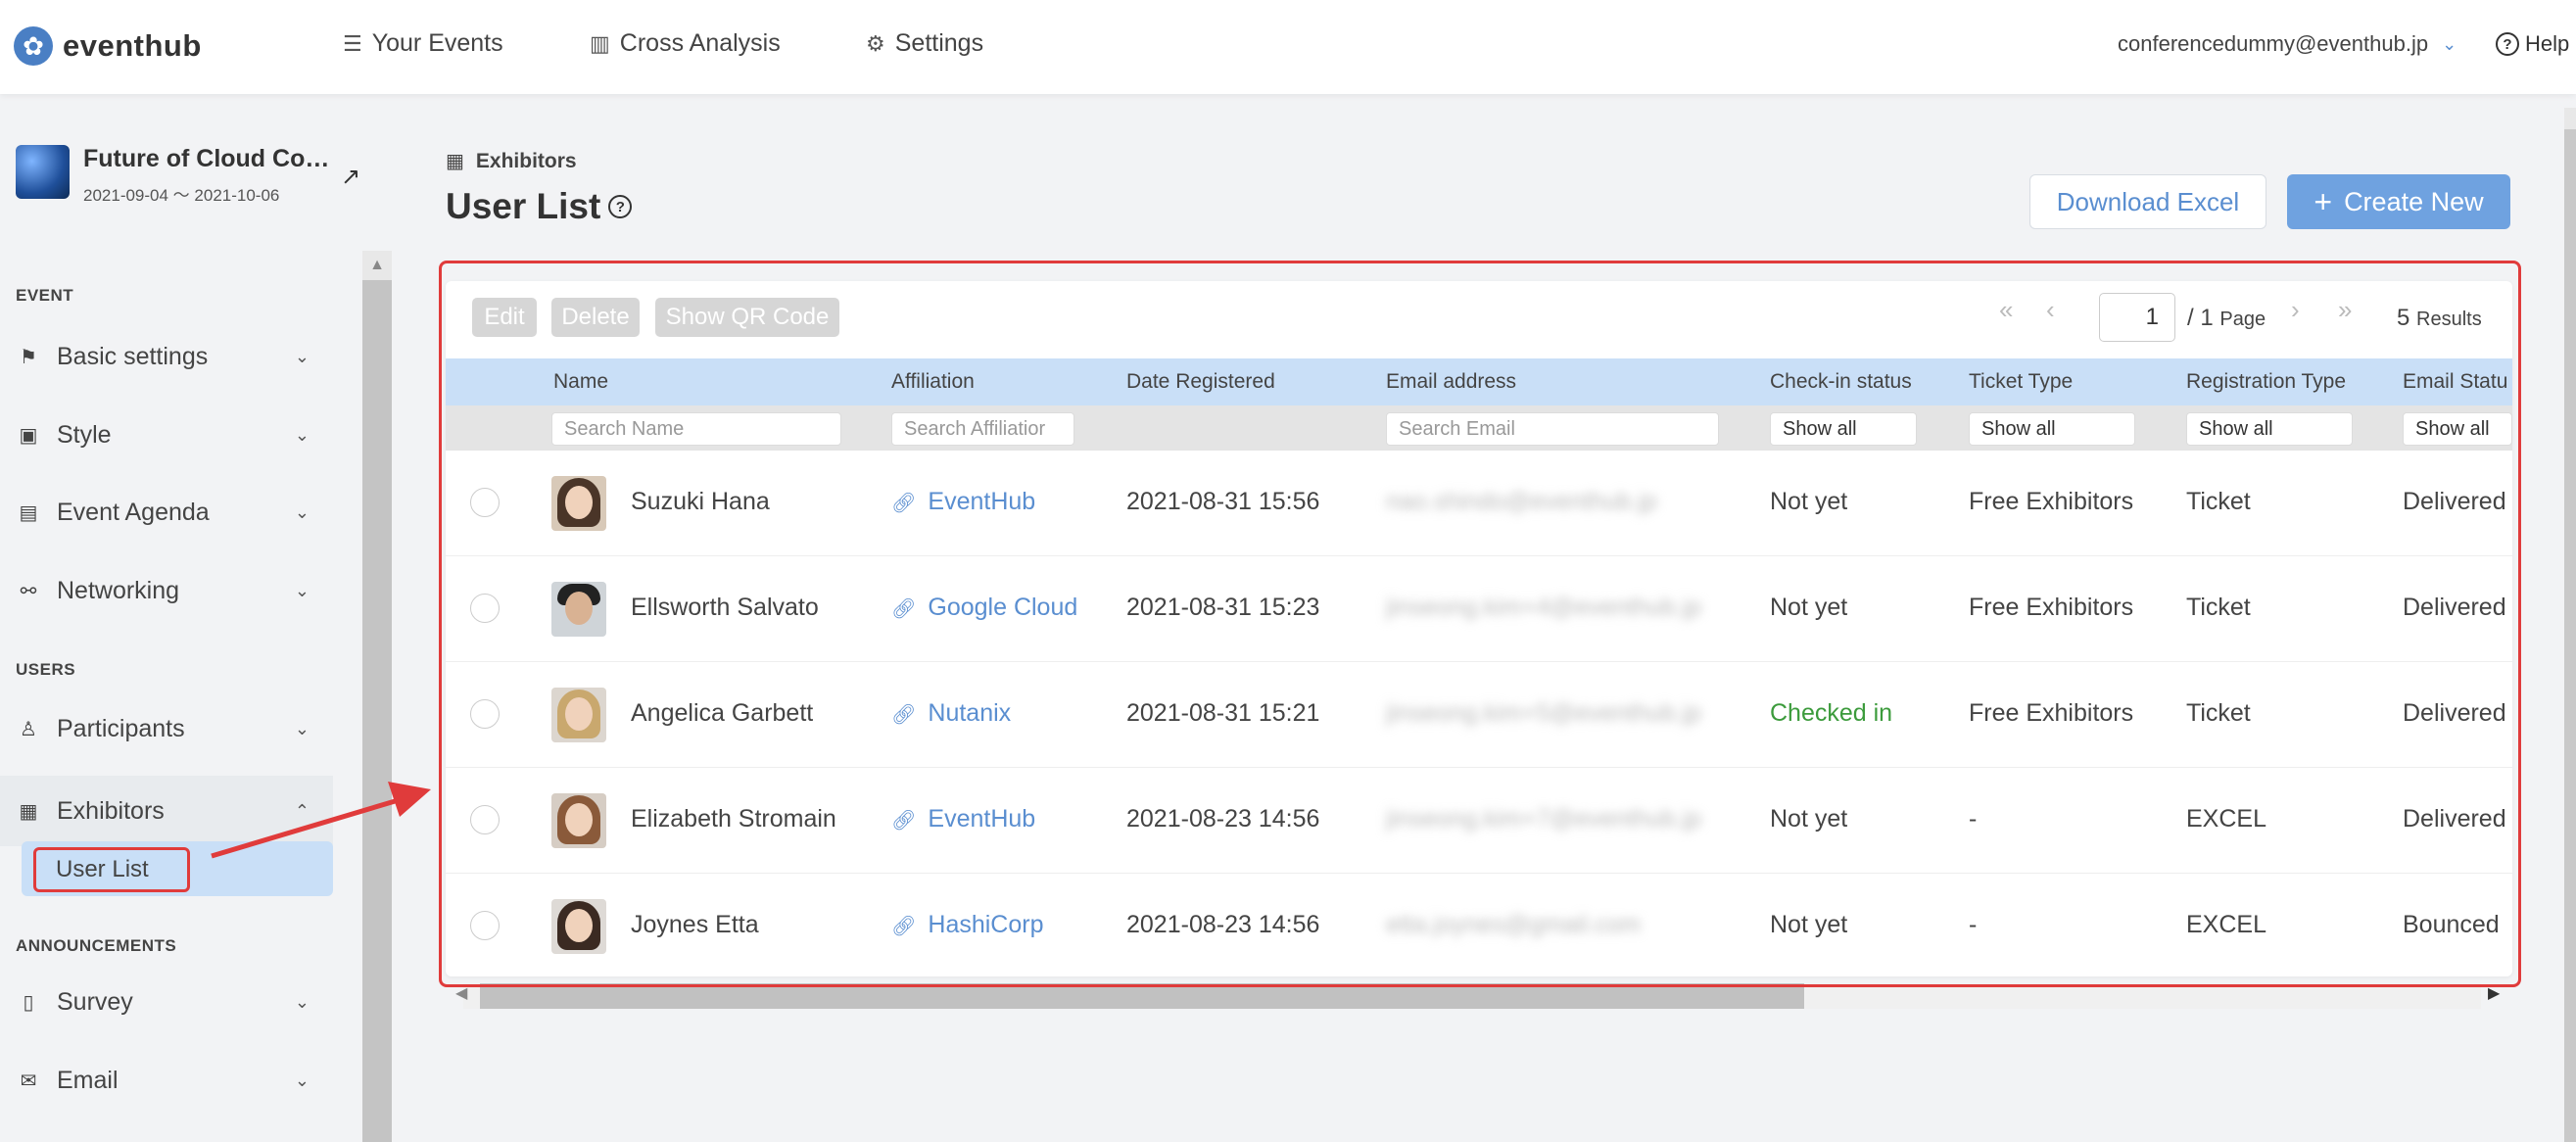 The height and width of the screenshot is (1142, 2576). I want to click on email-address: jinseong.kim+4@eventhub.jp, so click(1544, 607).